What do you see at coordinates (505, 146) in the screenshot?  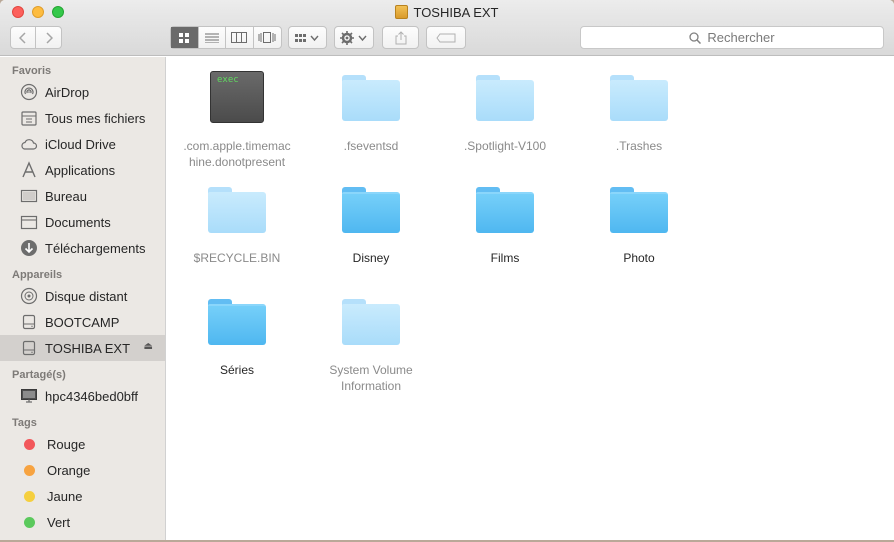 I see `folder-name: .Spotlight-V100` at bounding box center [505, 146].